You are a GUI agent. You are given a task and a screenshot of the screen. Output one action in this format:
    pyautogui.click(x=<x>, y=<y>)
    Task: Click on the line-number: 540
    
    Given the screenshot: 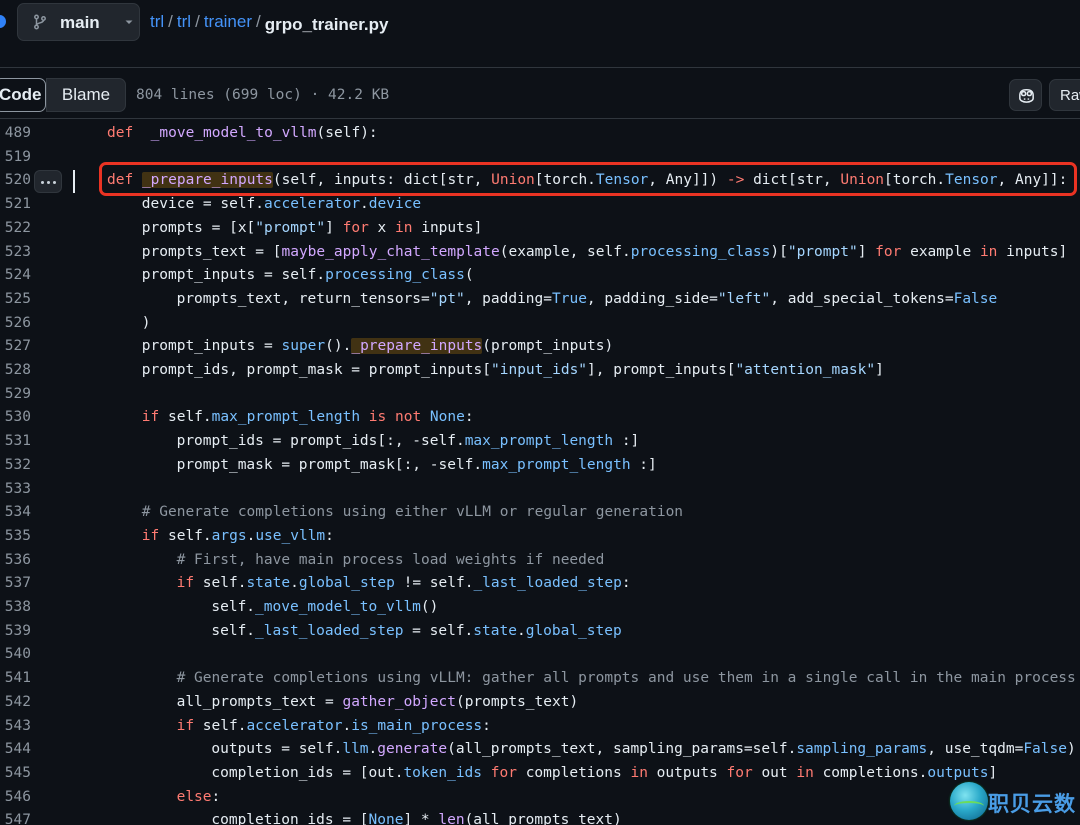 What is the action you would take?
    pyautogui.click(x=15, y=655)
    